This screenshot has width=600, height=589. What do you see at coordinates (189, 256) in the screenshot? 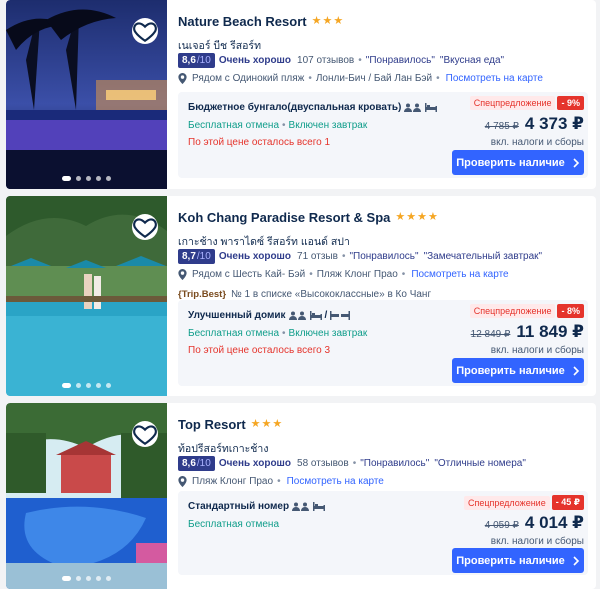
I see `score-value: 8,7` at bounding box center [189, 256].